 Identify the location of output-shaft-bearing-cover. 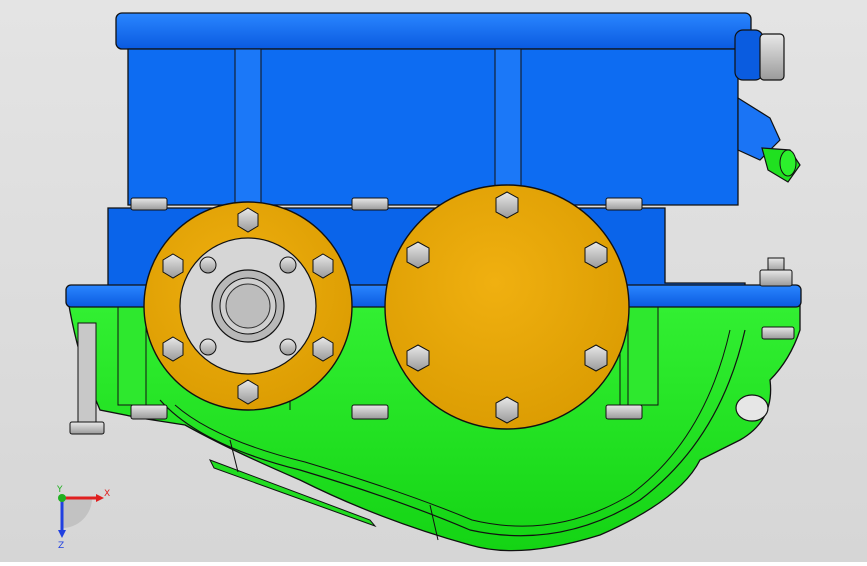
(507, 307).